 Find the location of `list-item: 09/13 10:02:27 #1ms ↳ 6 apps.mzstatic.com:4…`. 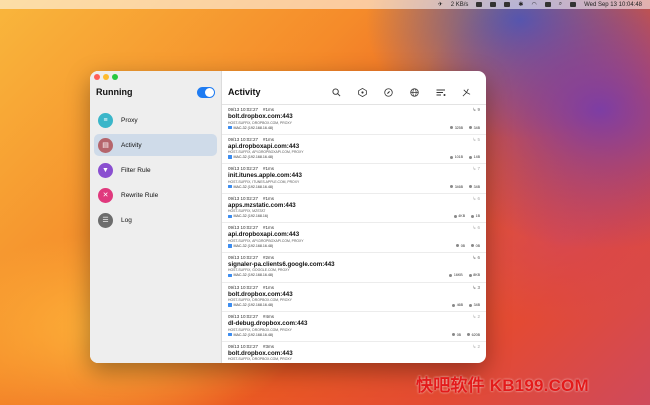

list-item: 09/13 10:02:27 #1ms ↳ 6 apps.mzstatic.com:4… is located at coordinates (354, 209).